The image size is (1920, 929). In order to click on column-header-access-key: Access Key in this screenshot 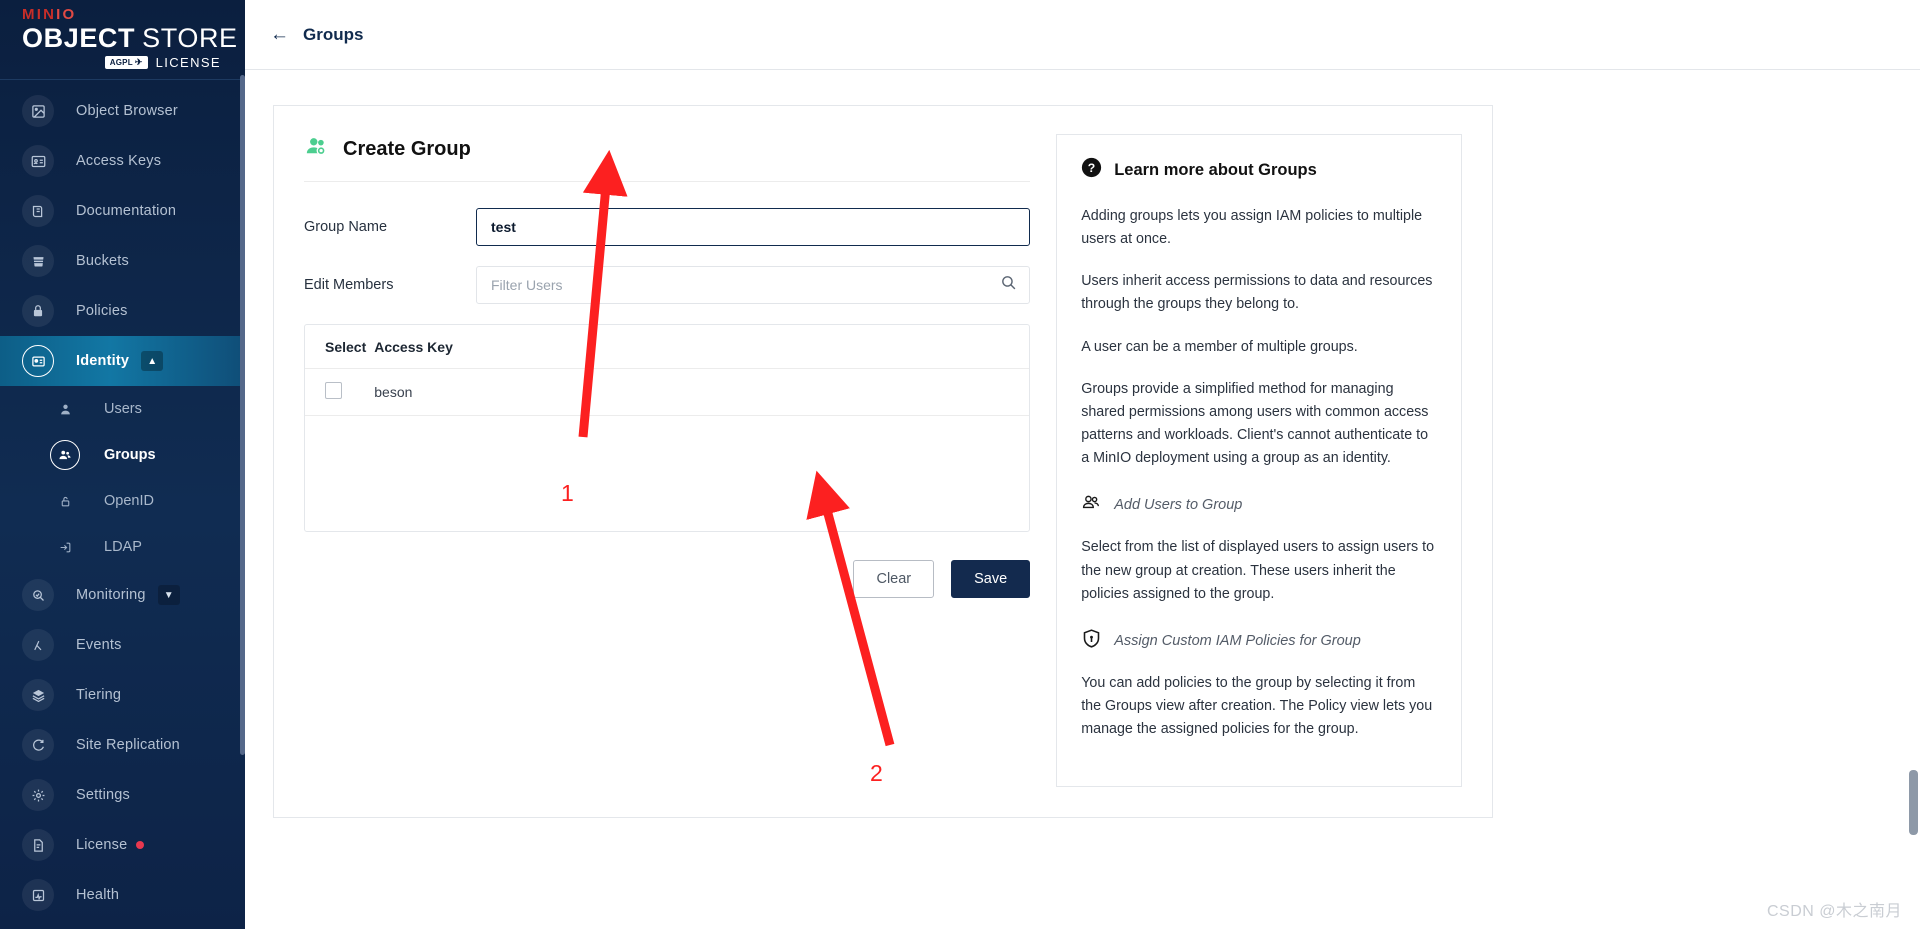, I will do `click(702, 347)`.